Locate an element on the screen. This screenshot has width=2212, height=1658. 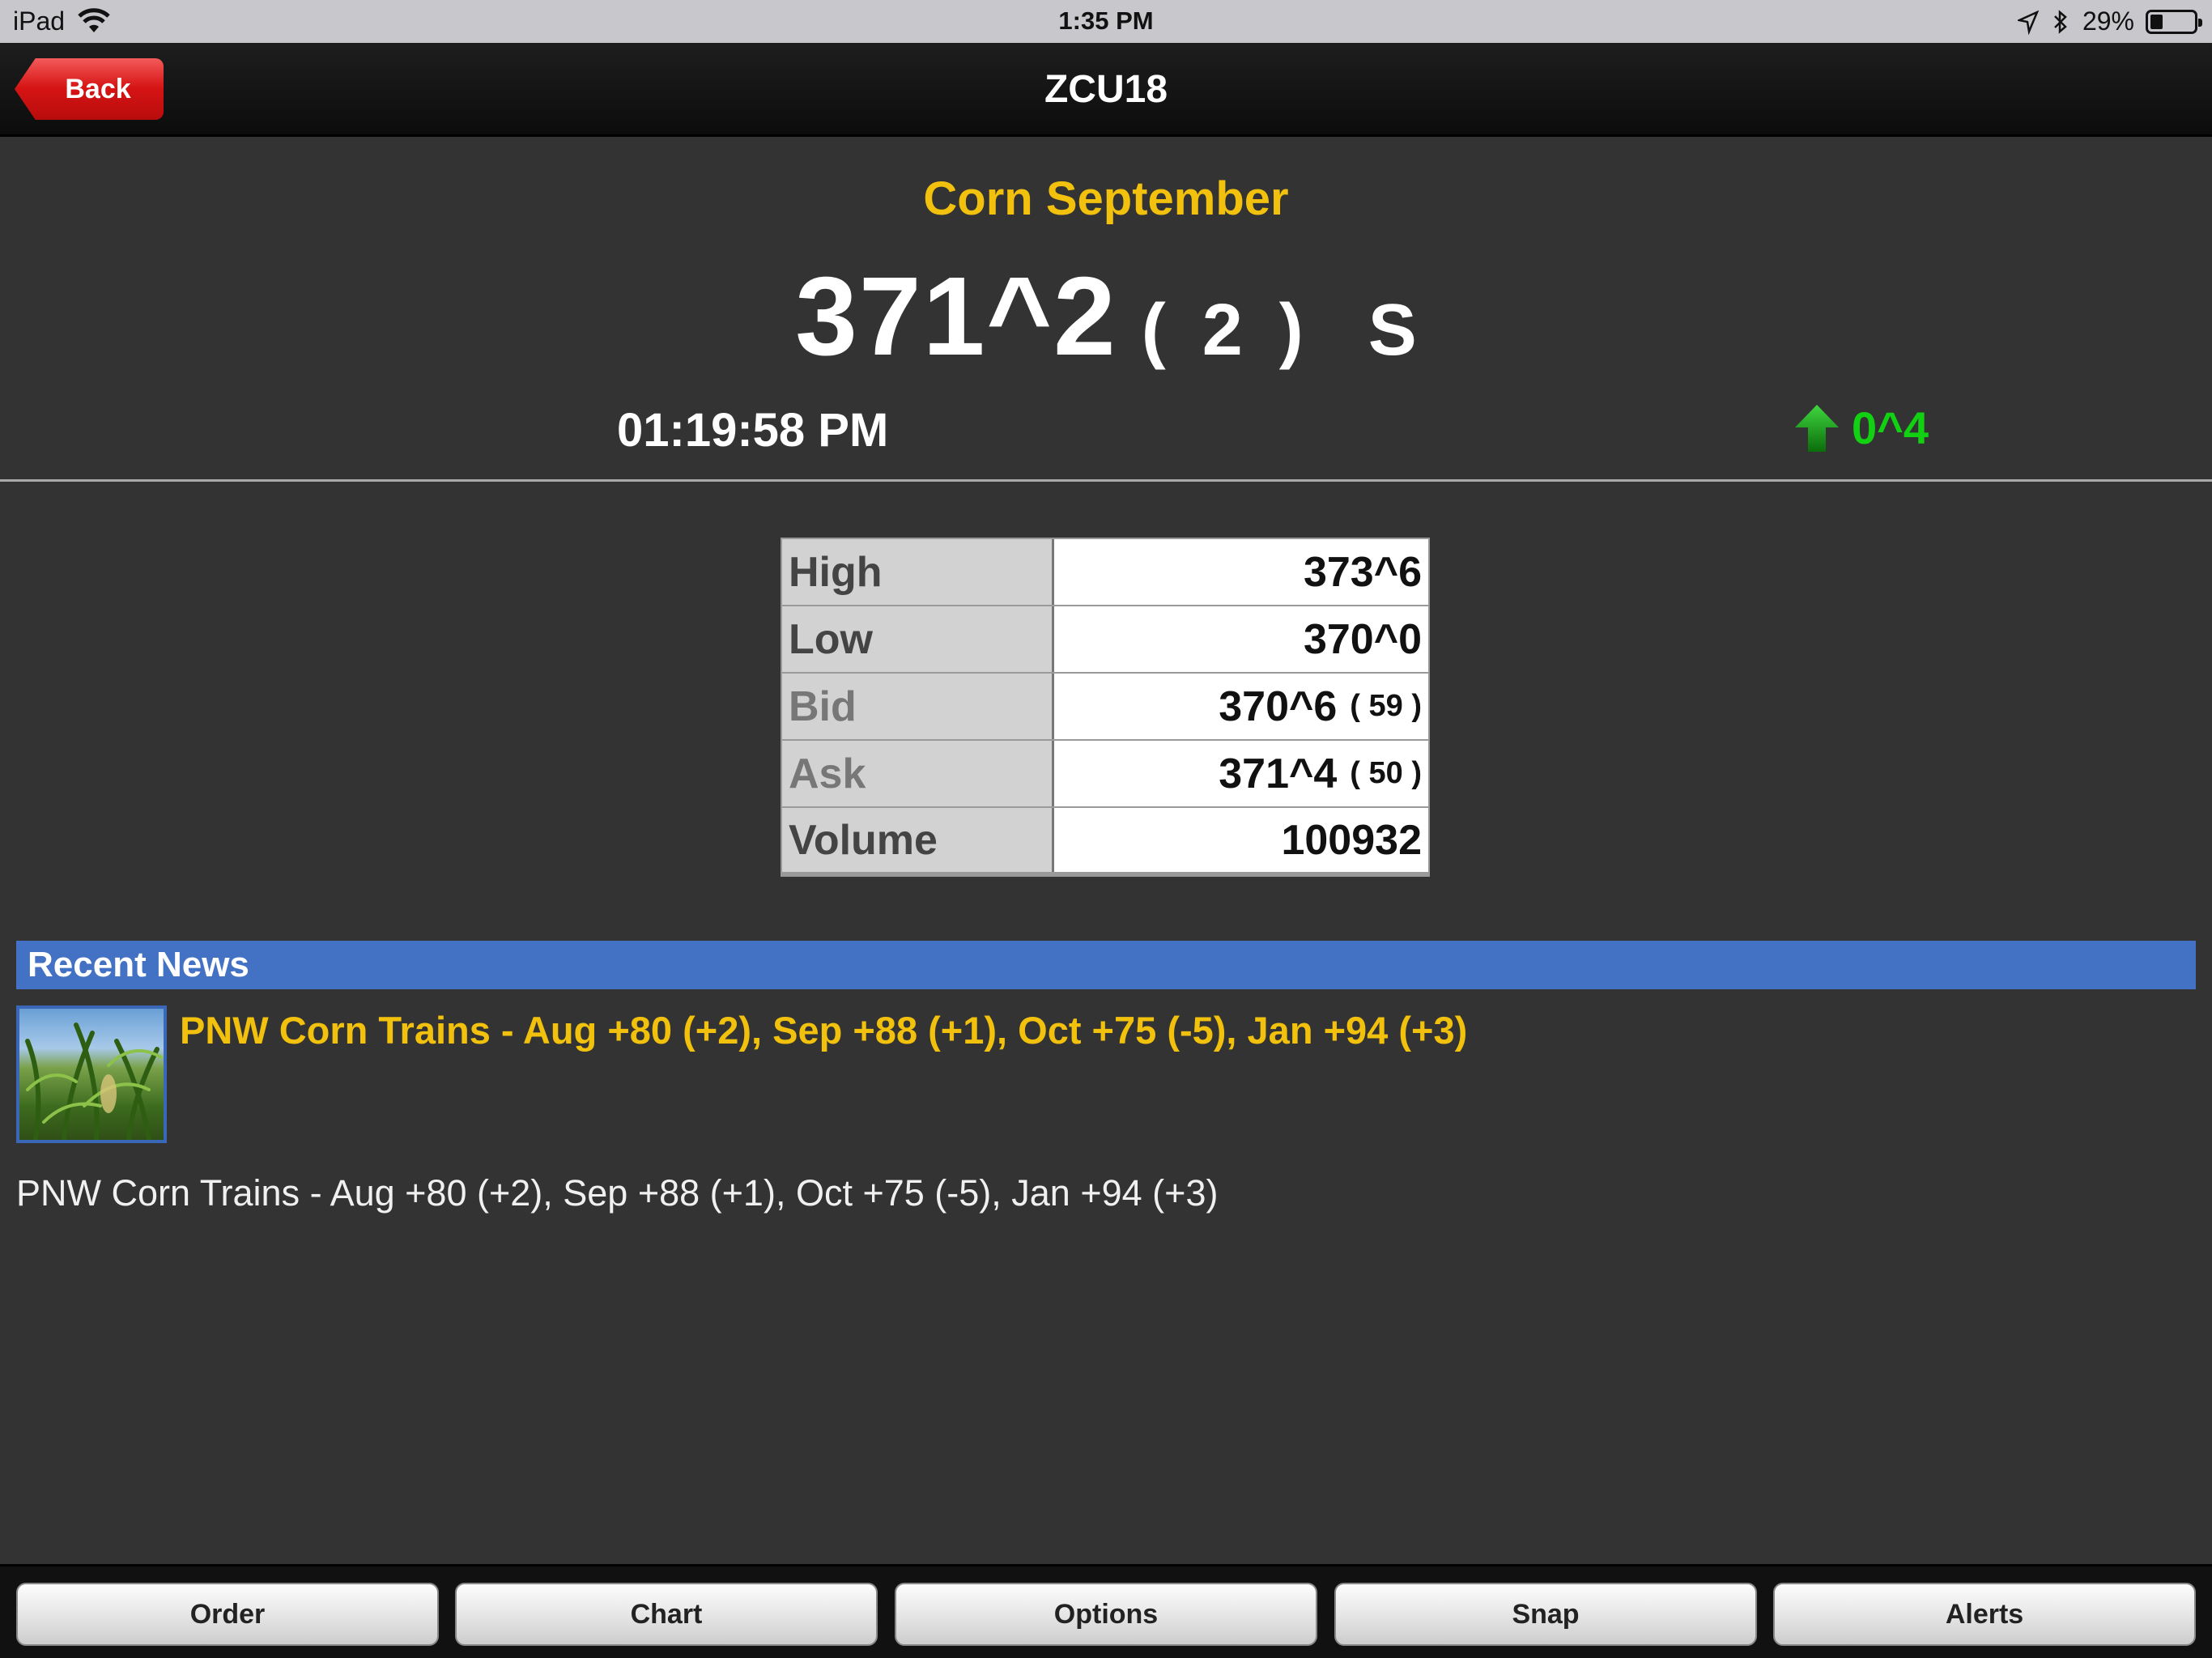
stats-row-bid: Bid 370^6 ( 59 ) is located at coordinates (1105, 707).